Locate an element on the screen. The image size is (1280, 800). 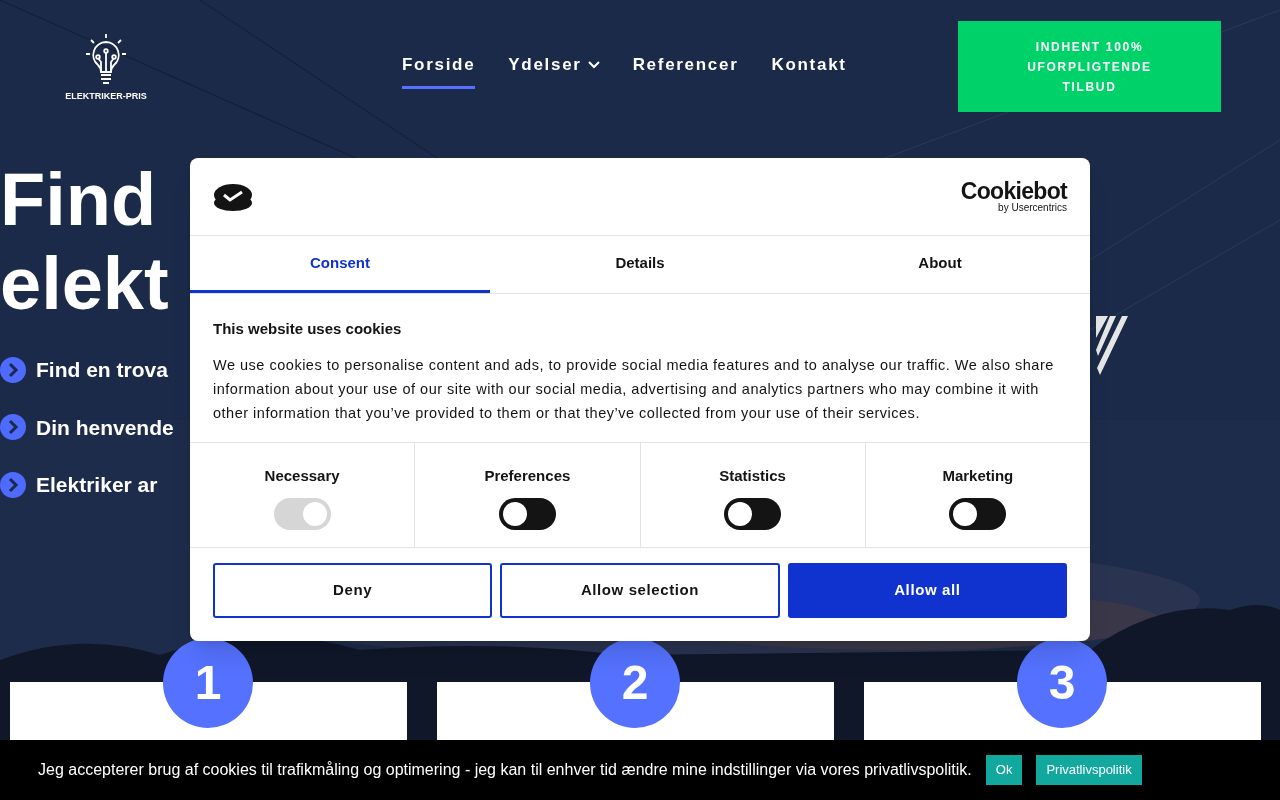
brand-subtitle: by Usercentrics is located at coordinates (1032, 208).